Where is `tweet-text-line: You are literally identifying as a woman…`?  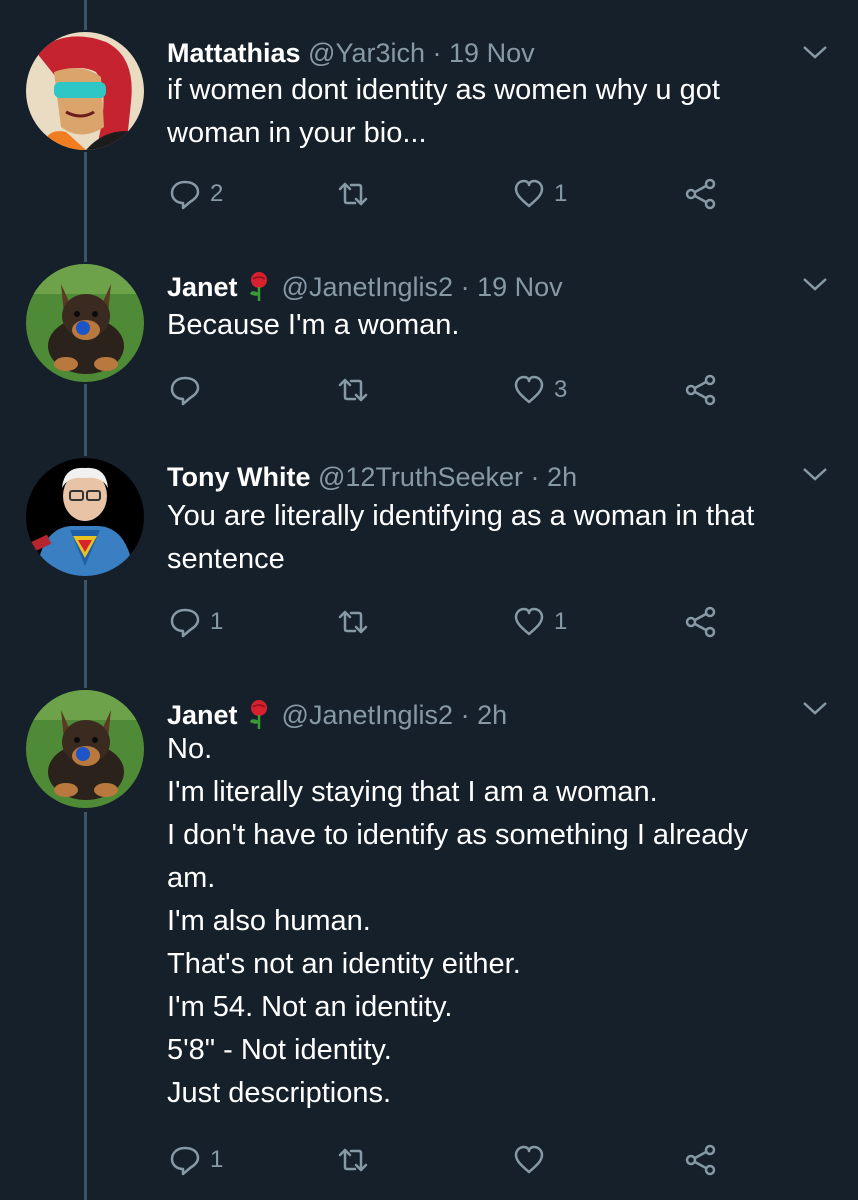
tweet-text-line: You are literally identifying as a woman… is located at coordinates (461, 516).